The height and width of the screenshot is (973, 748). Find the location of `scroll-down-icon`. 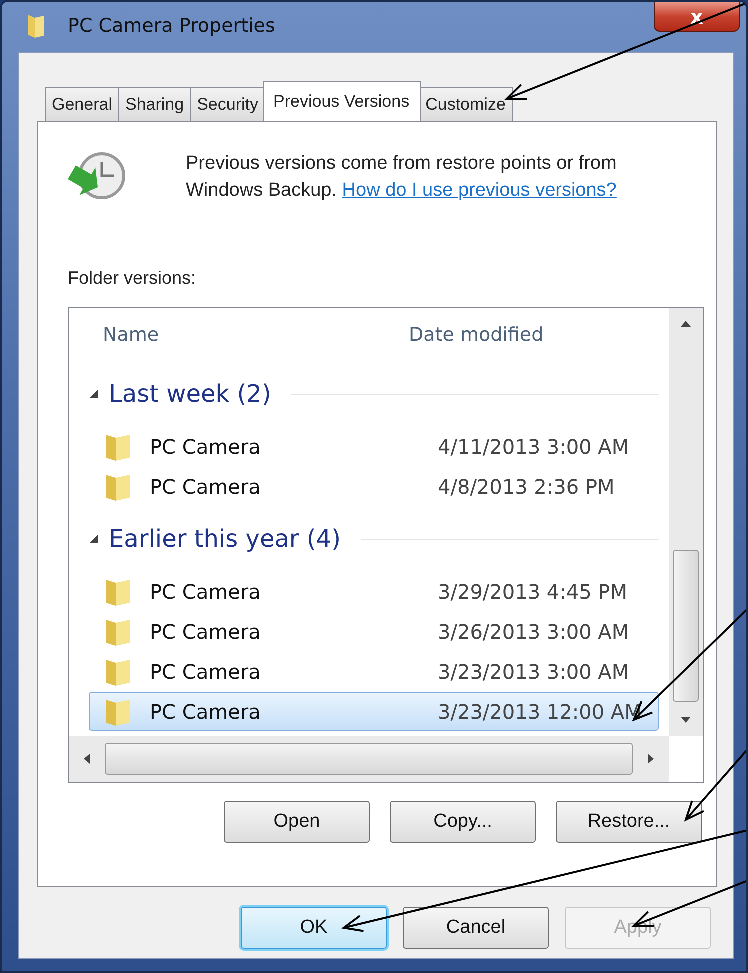

scroll-down-icon is located at coordinates (686, 720).